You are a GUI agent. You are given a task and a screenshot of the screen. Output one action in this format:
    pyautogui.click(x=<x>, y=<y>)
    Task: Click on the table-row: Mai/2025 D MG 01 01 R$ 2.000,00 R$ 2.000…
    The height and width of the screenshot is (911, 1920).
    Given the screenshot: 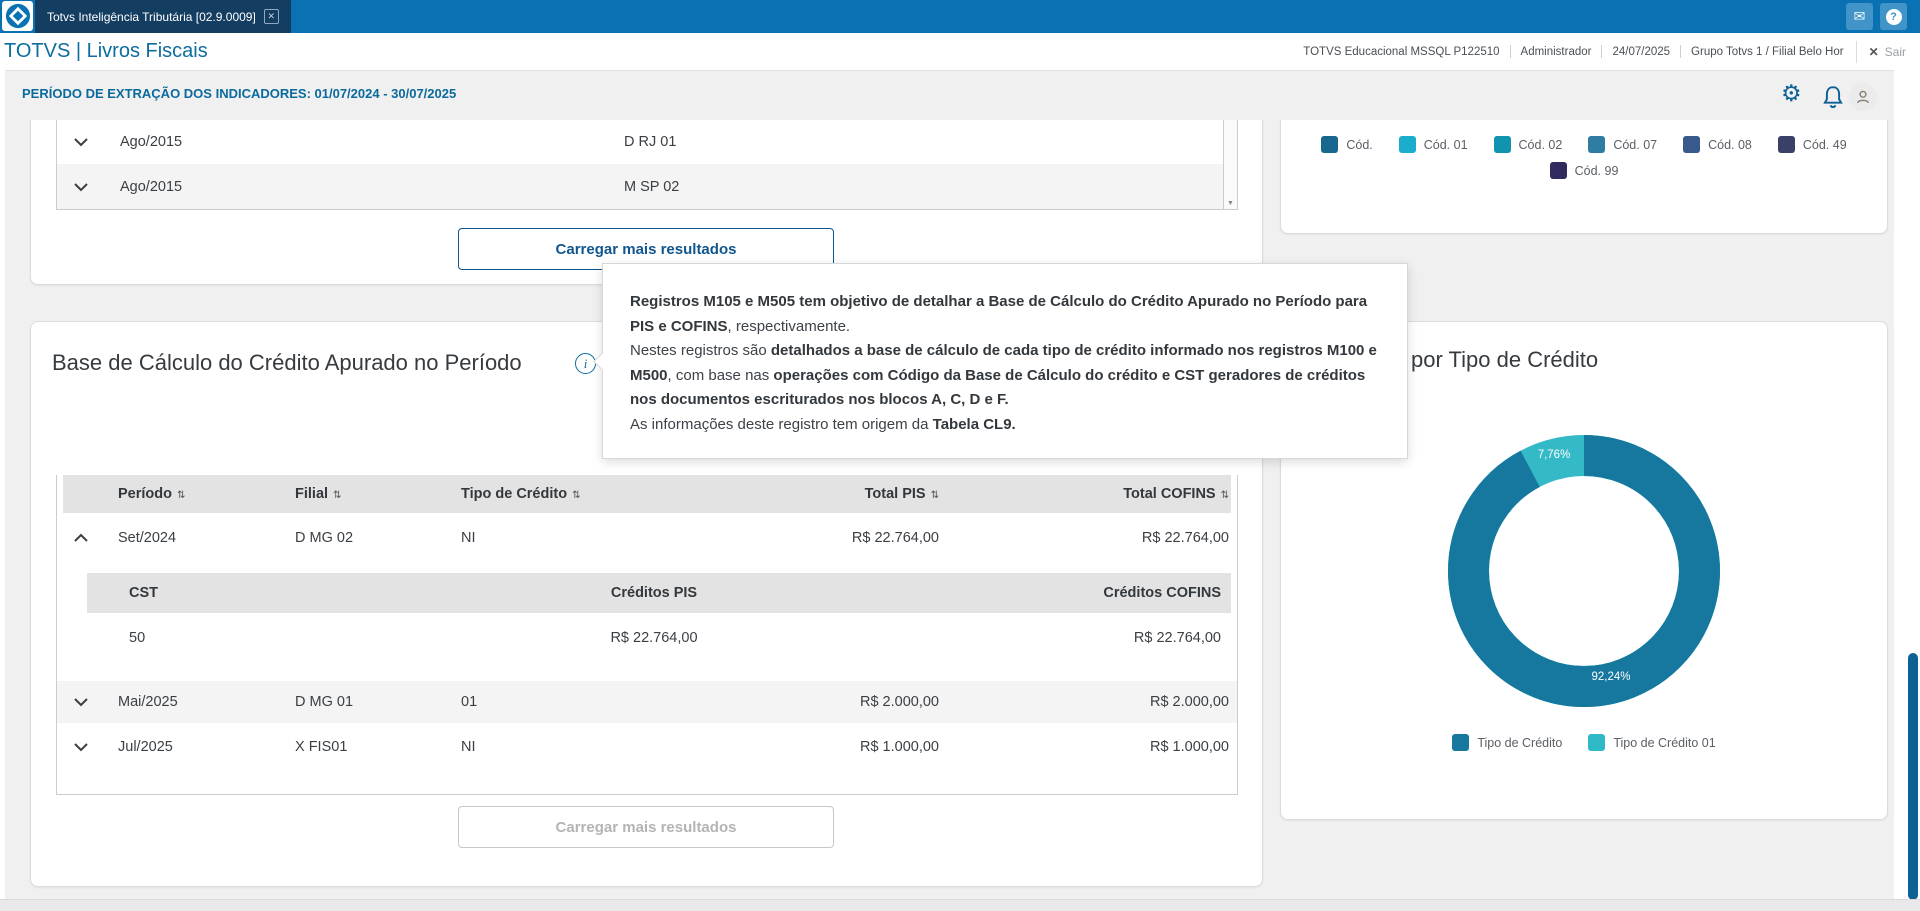 What is the action you would take?
    pyautogui.click(x=647, y=702)
    